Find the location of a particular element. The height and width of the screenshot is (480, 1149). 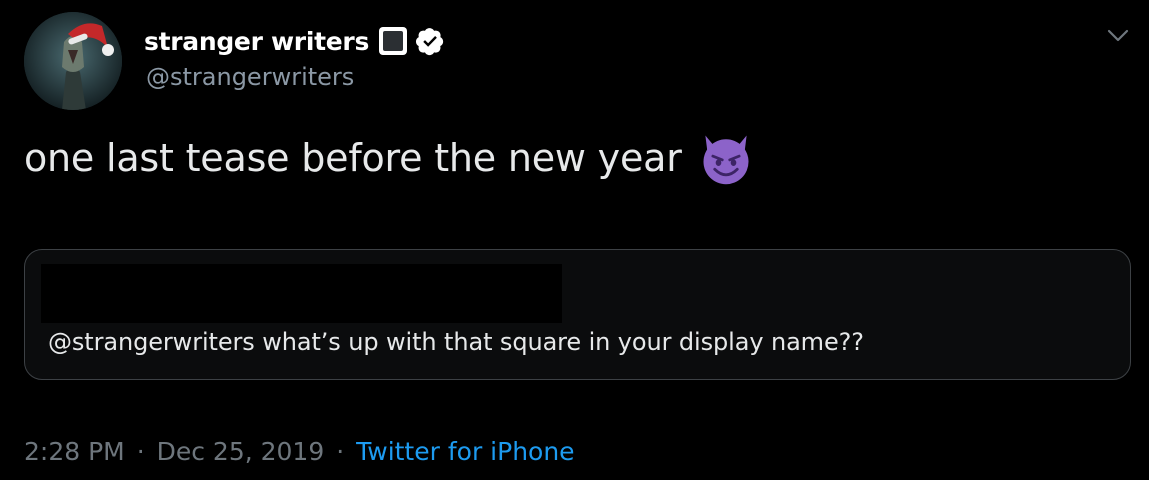

tweet-menu-button is located at coordinates (1118, 36).